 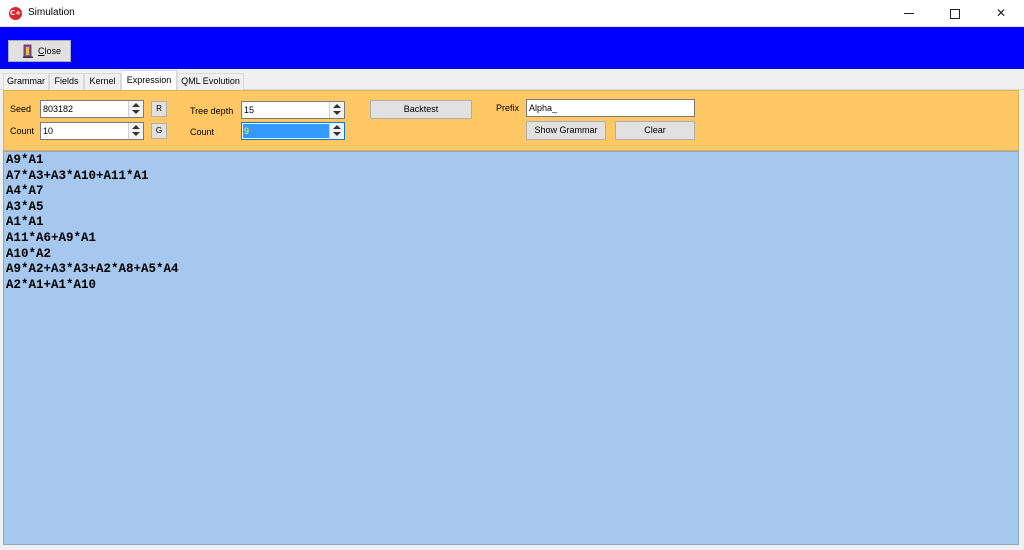 What do you see at coordinates (66, 81) in the screenshot?
I see `tab-fields: Fields` at bounding box center [66, 81].